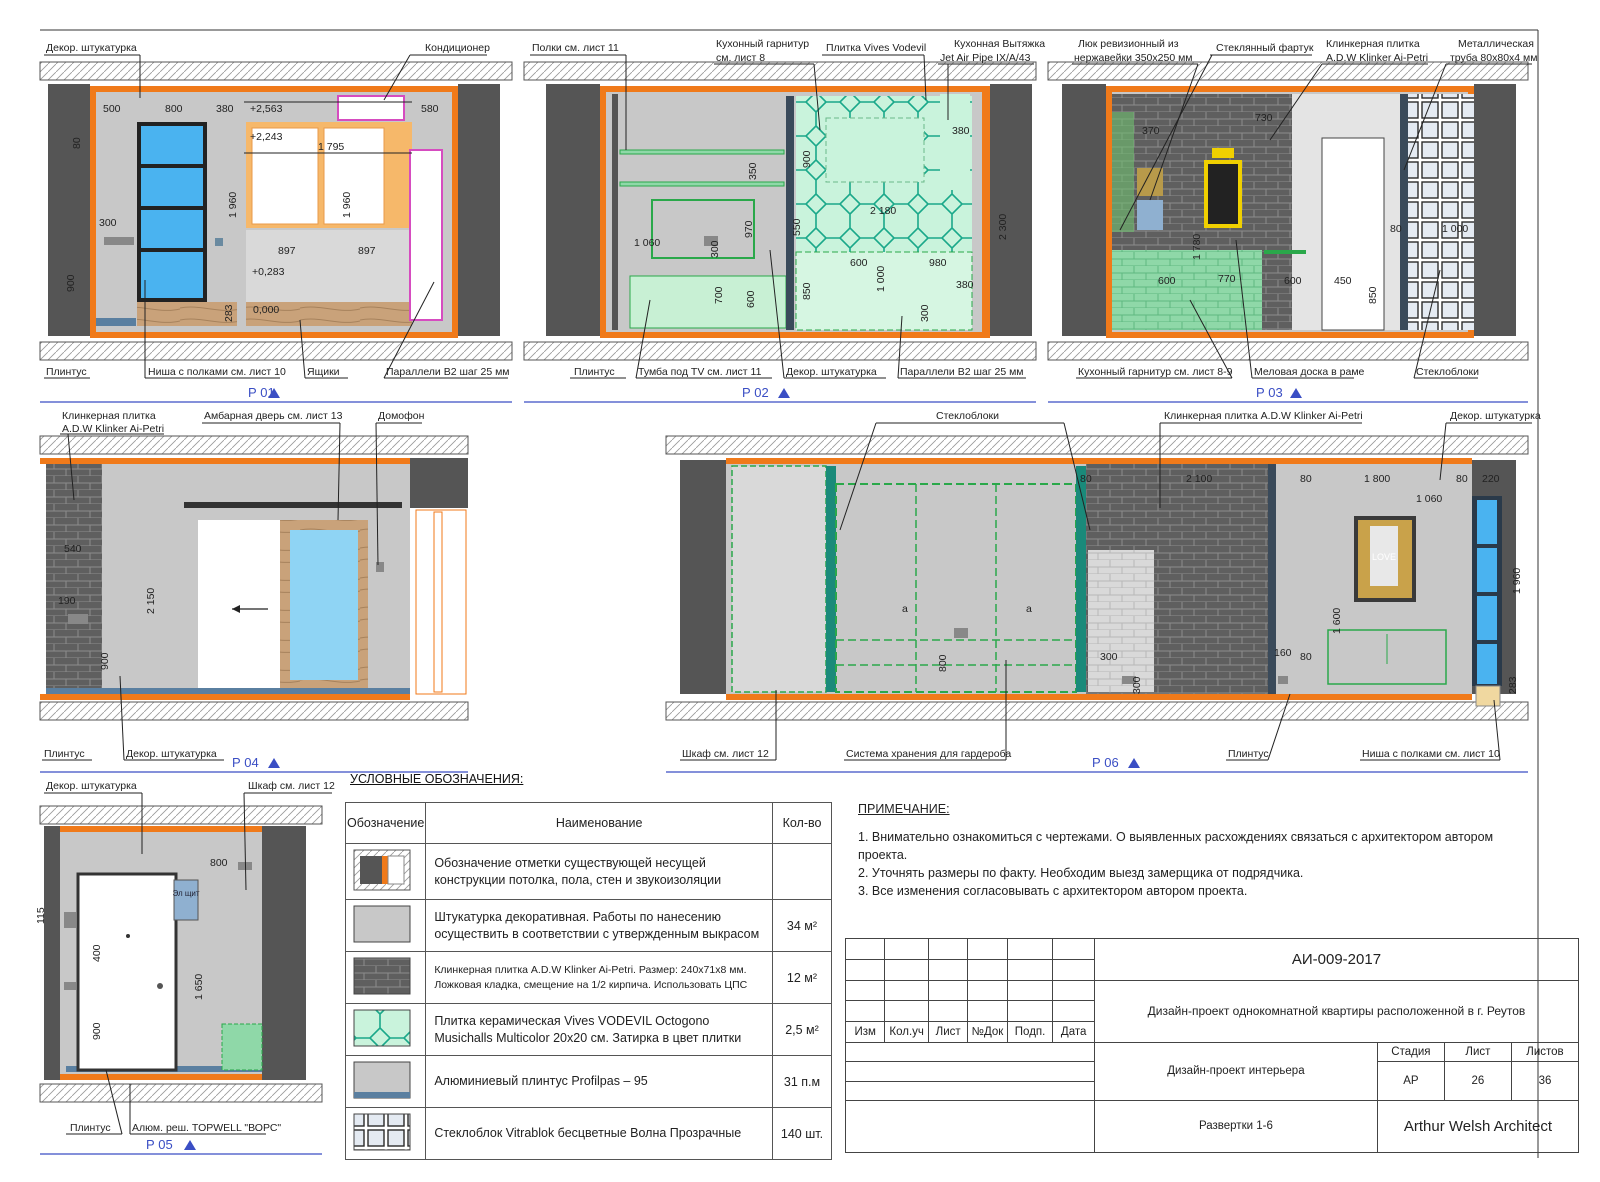 The image size is (1600, 1182). I want to click on dim-p03-4: 770, so click(1227, 279).